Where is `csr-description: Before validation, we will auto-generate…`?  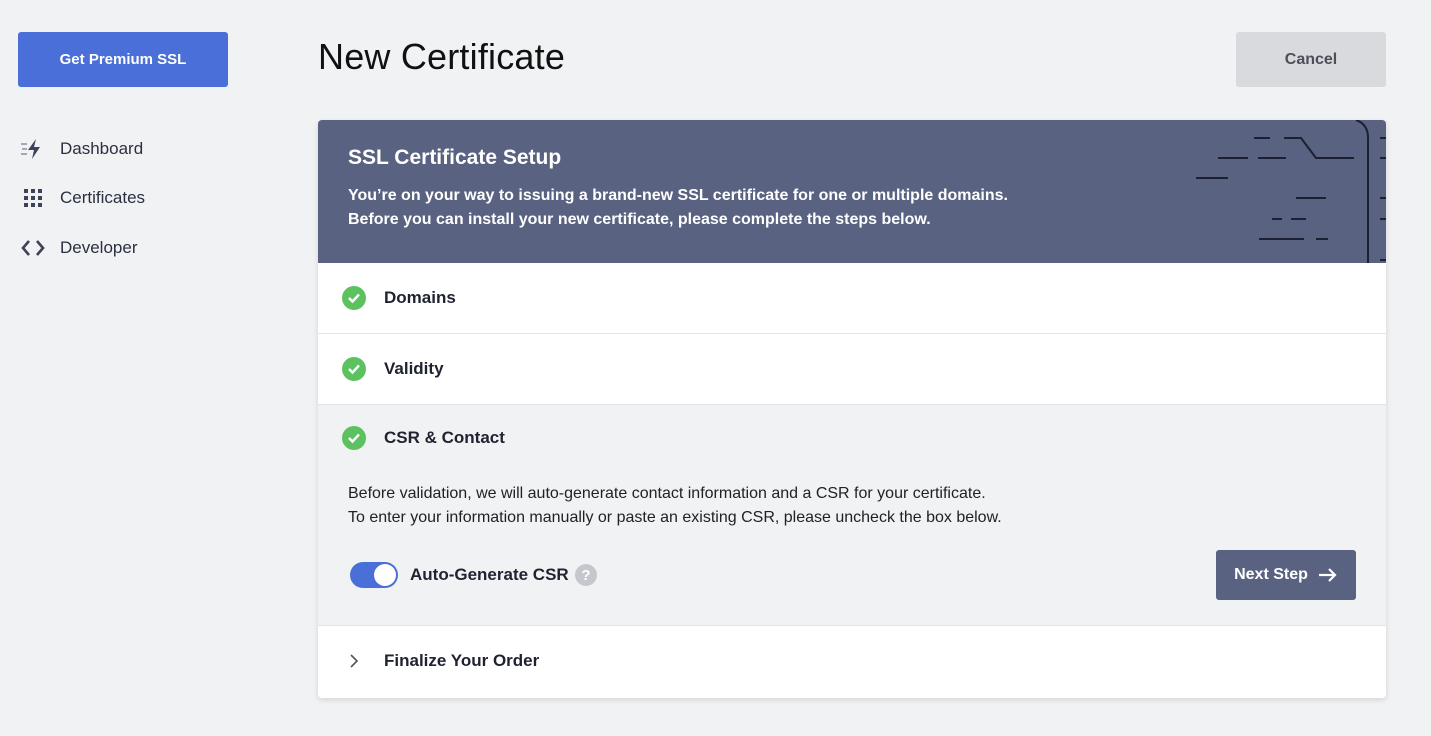
csr-description: Before validation, we will auto-generate… is located at coordinates (867, 506).